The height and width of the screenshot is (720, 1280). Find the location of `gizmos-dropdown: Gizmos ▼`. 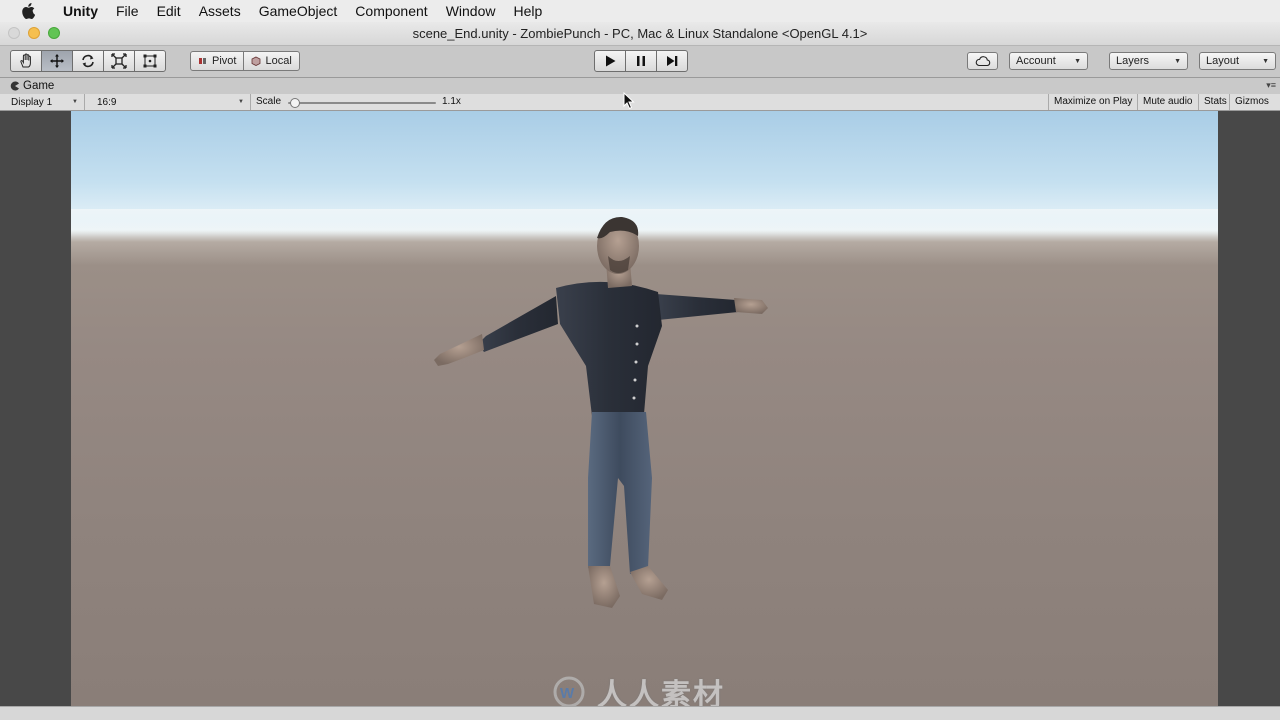

gizmos-dropdown: Gizmos ▼ is located at coordinates (1254, 108).